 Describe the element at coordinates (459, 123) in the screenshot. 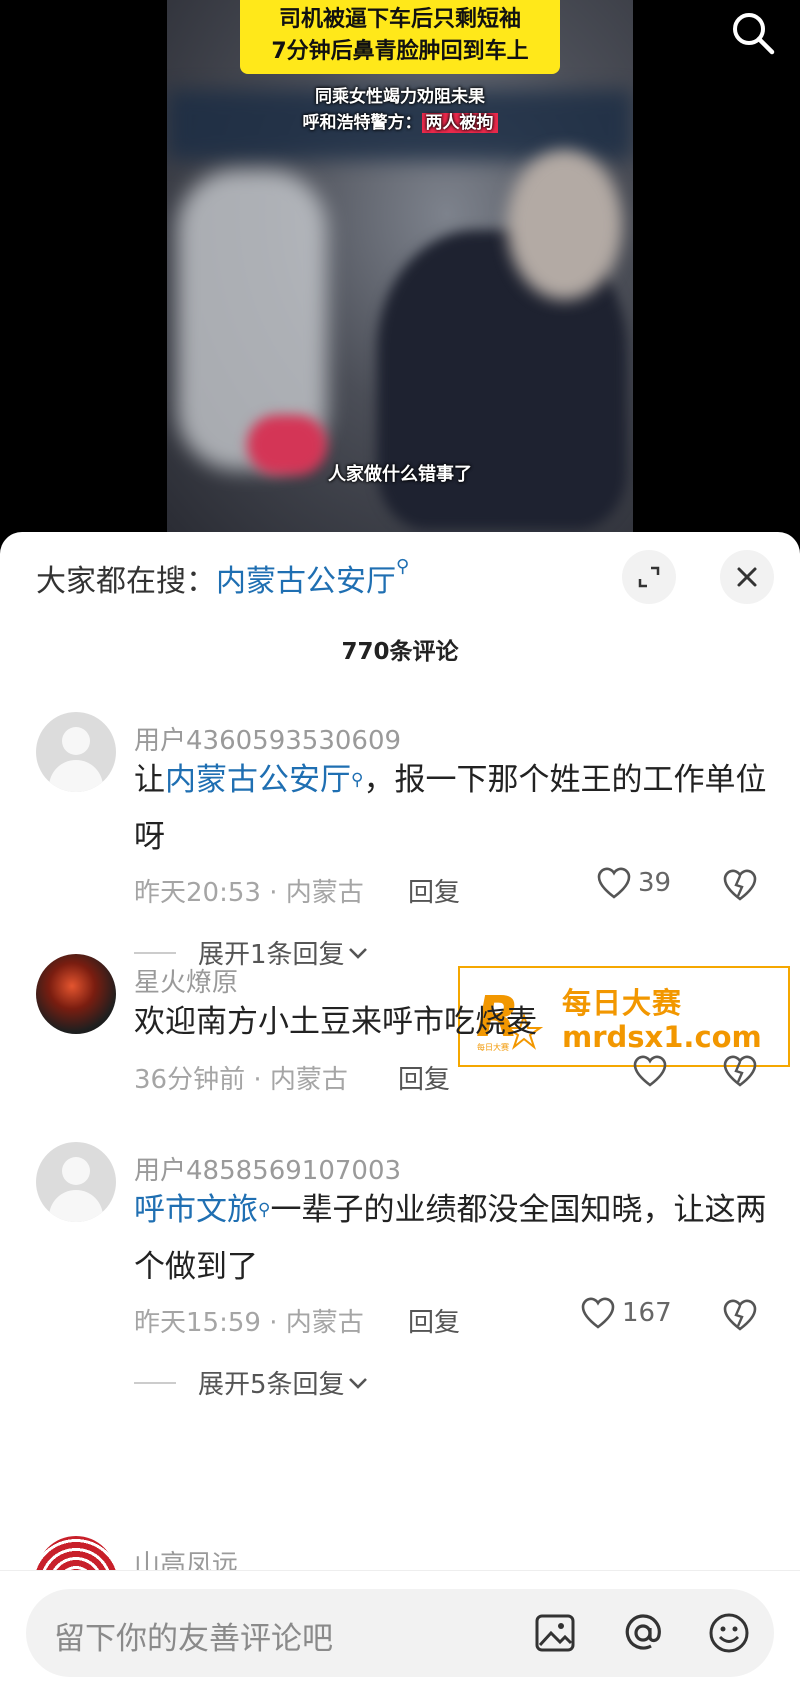

I see `subtitle-highlight: 两人被拘` at that location.